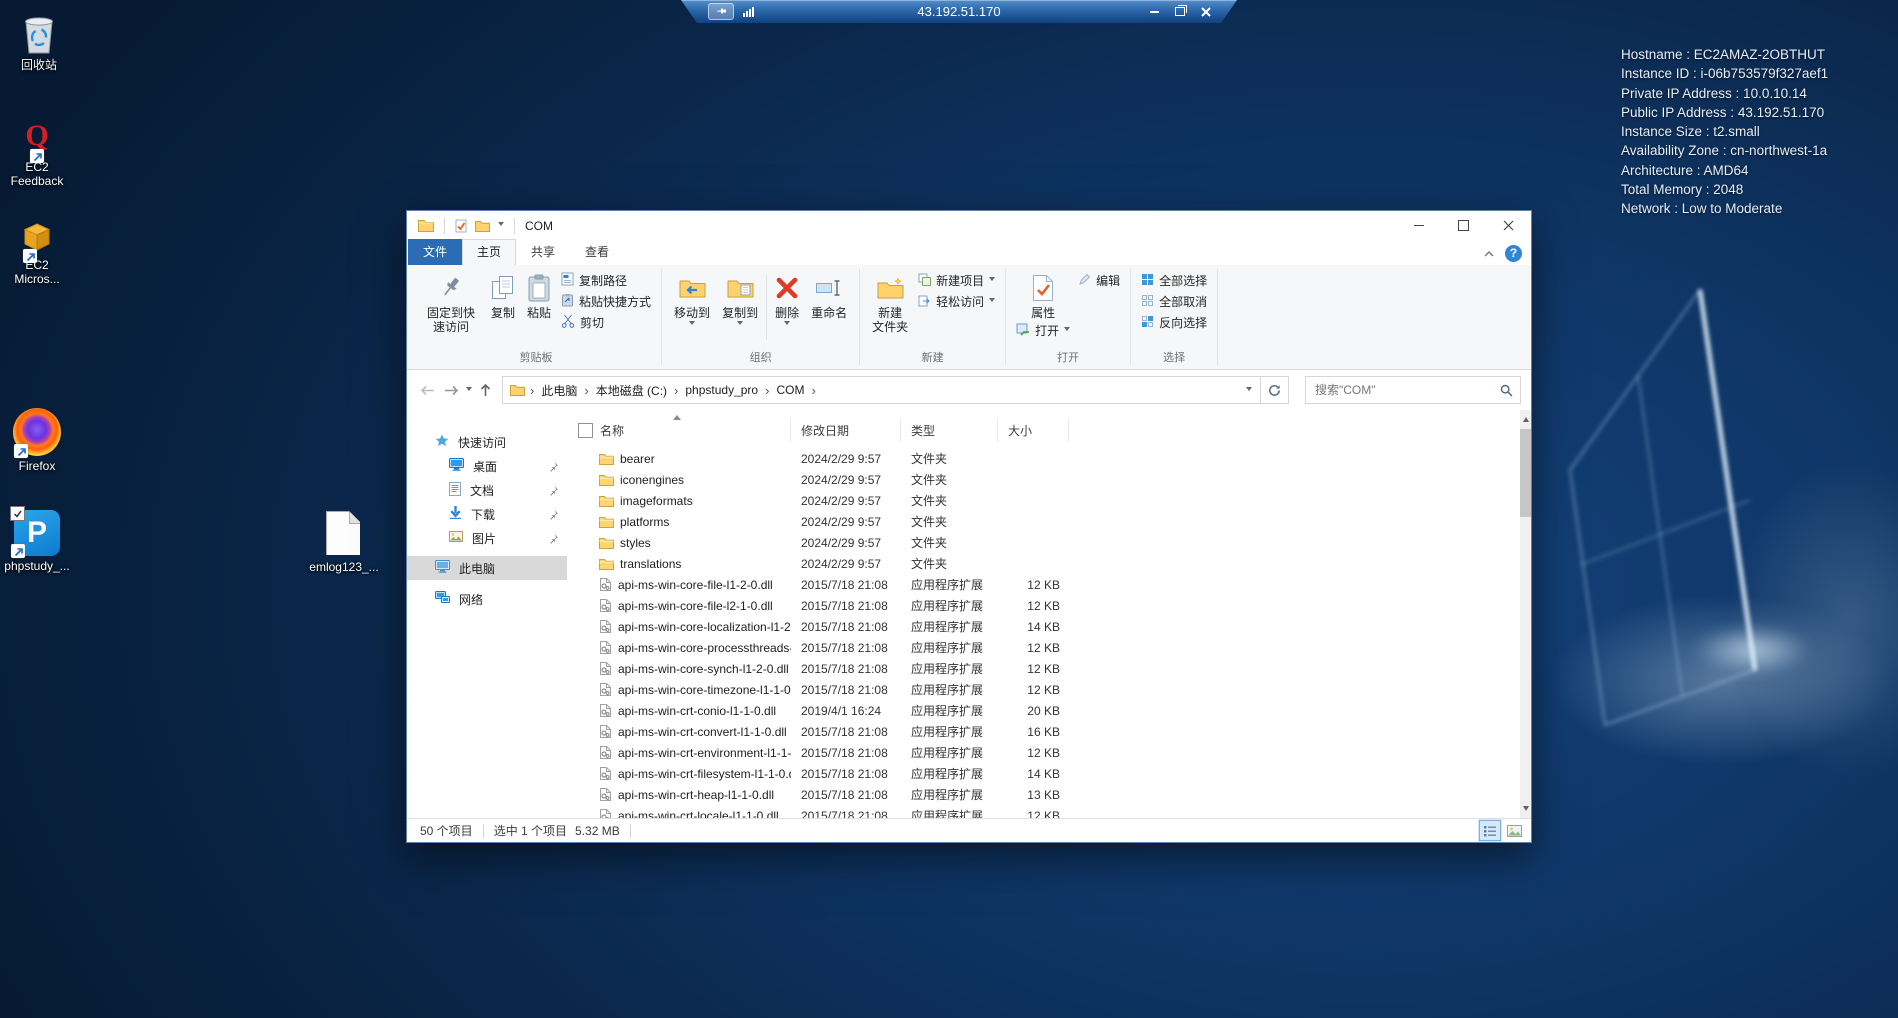 Image resolution: width=1898 pixels, height=1018 pixels. What do you see at coordinates (846, 430) in the screenshot?
I see `column-header-date: 修改日期` at bounding box center [846, 430].